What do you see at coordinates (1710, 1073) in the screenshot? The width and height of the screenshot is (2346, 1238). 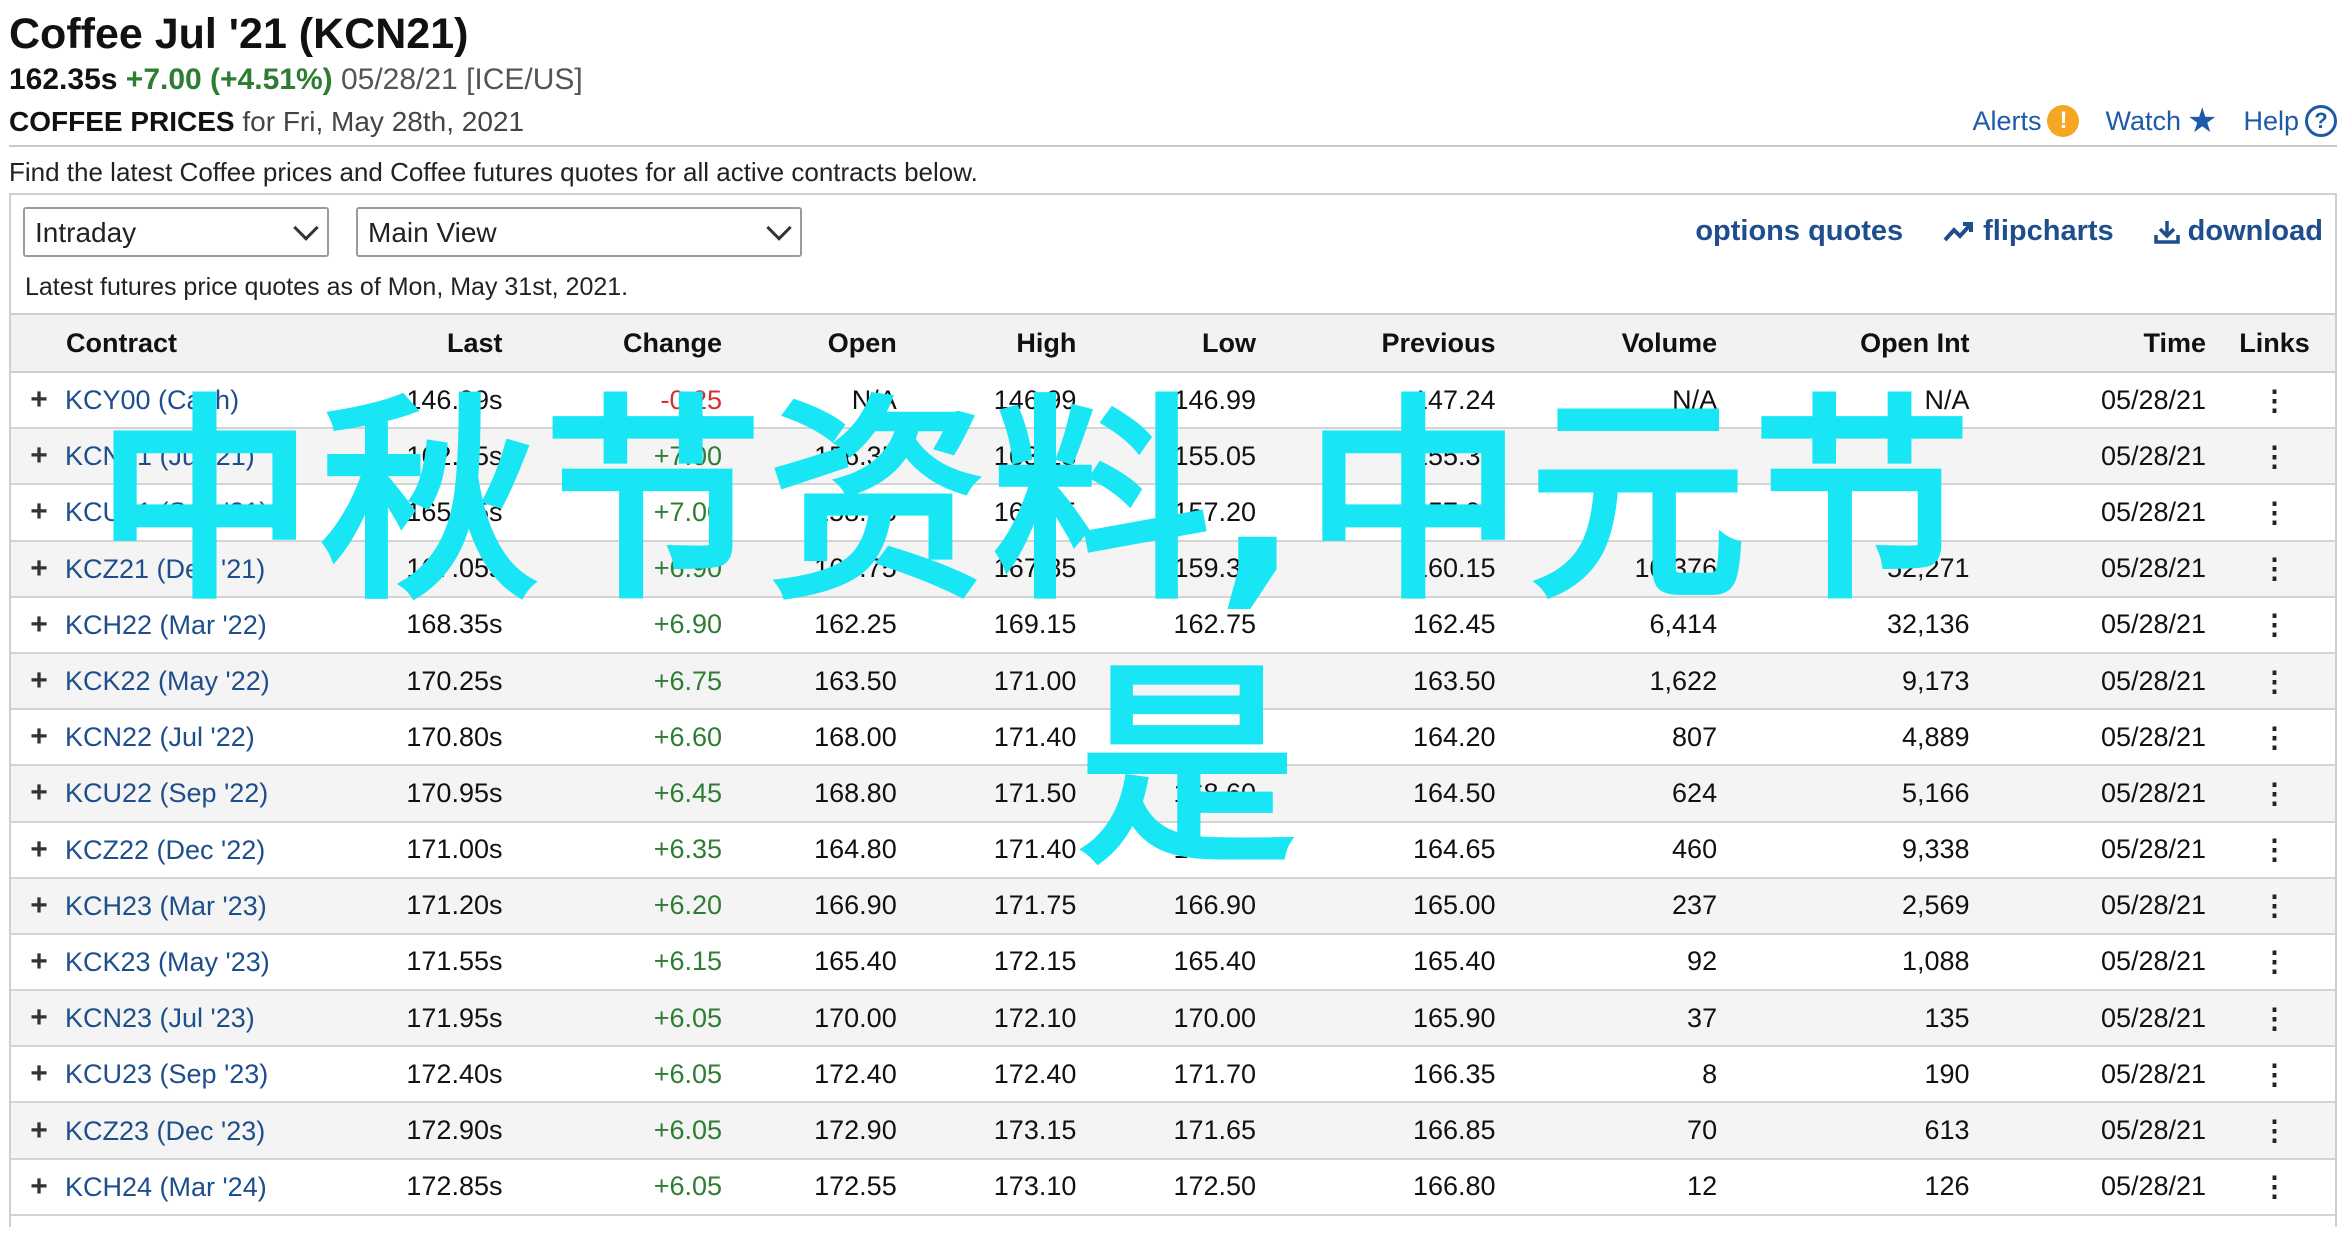 I see `volume-cell: 8` at bounding box center [1710, 1073].